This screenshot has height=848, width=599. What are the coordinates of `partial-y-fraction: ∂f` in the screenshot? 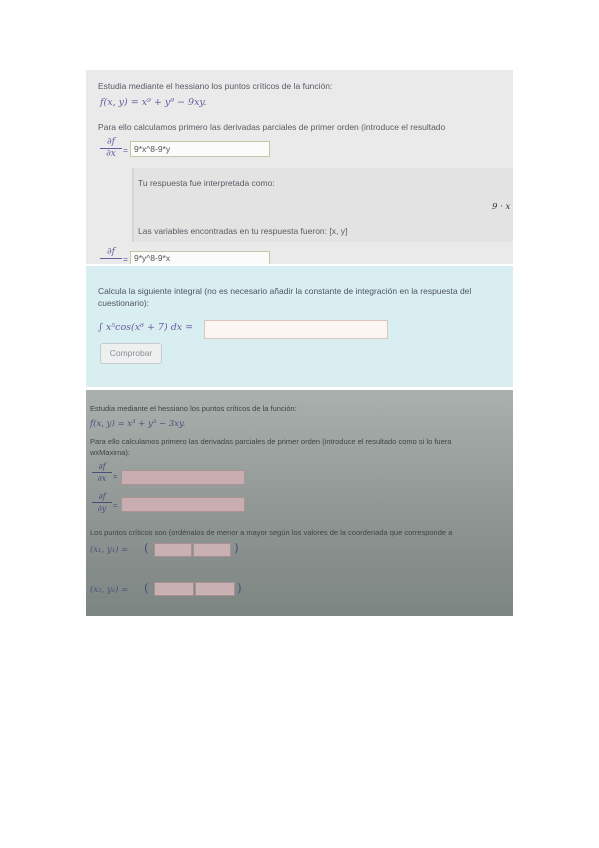 It's located at (111, 253).